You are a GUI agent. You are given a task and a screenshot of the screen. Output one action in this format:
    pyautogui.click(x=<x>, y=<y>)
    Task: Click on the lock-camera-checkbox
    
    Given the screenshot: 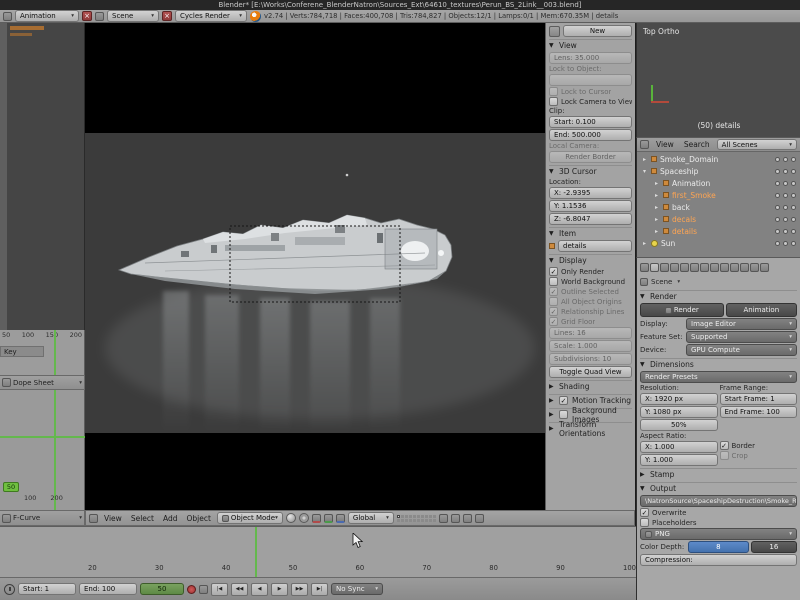 What is the action you would take?
    pyautogui.click(x=553, y=101)
    